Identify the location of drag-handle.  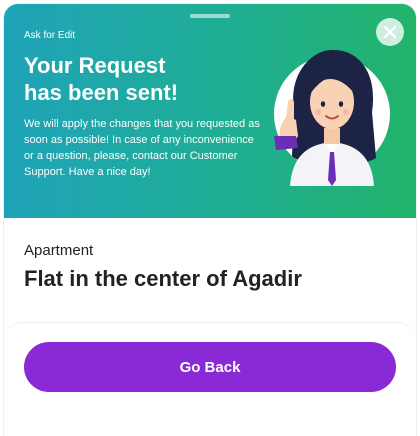
(210, 16).